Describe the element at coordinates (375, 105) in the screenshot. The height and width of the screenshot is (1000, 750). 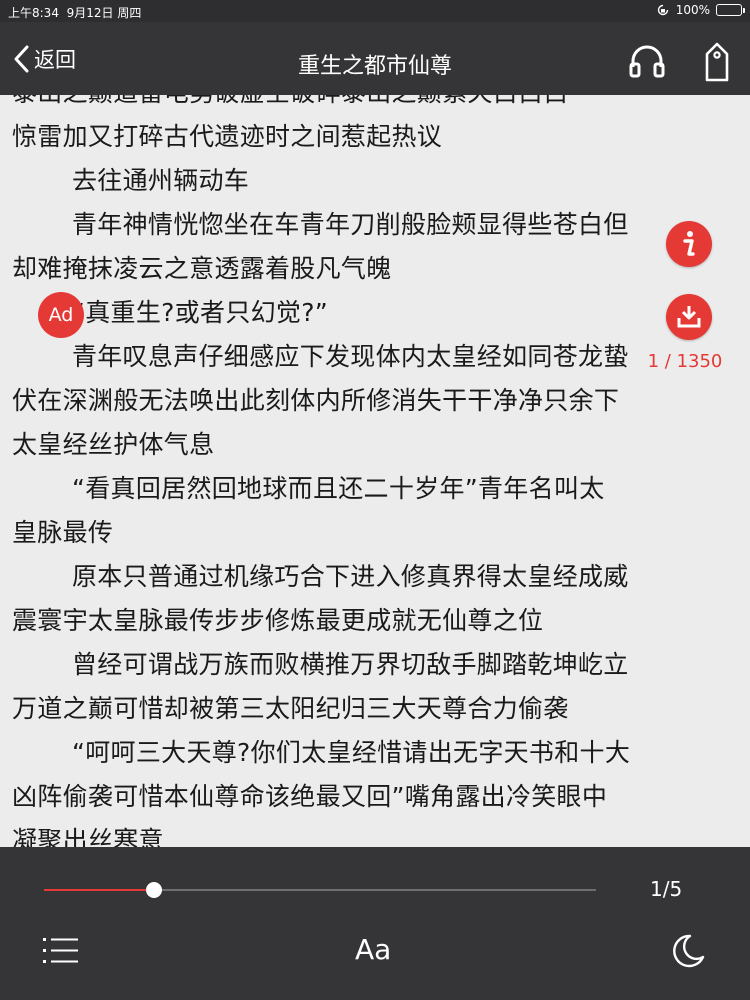
I see `text-line: 泰山之巅道雷电劈破虚空破碎泰山之巅紫天白白白` at that location.